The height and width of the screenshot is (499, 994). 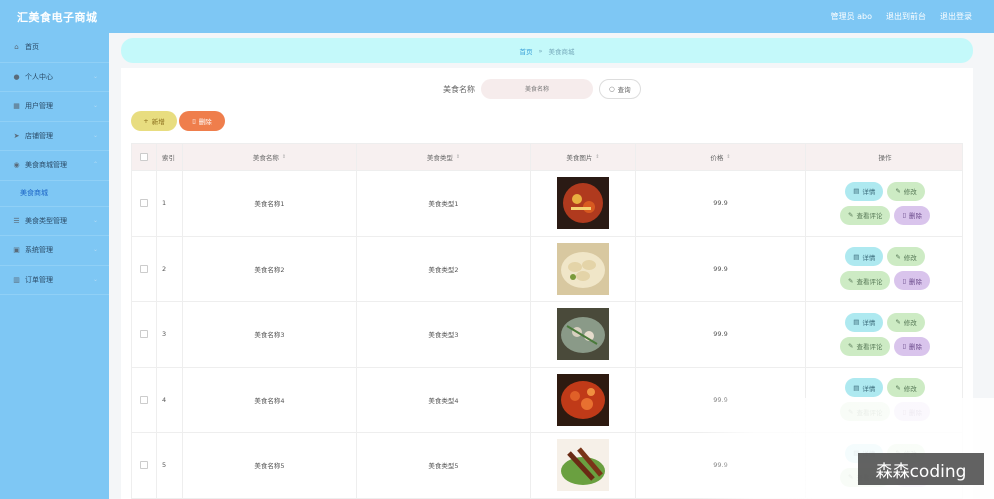 What do you see at coordinates (178, 121) in the screenshot?
I see `toolbar: + 新增 ▯ 删除` at bounding box center [178, 121].